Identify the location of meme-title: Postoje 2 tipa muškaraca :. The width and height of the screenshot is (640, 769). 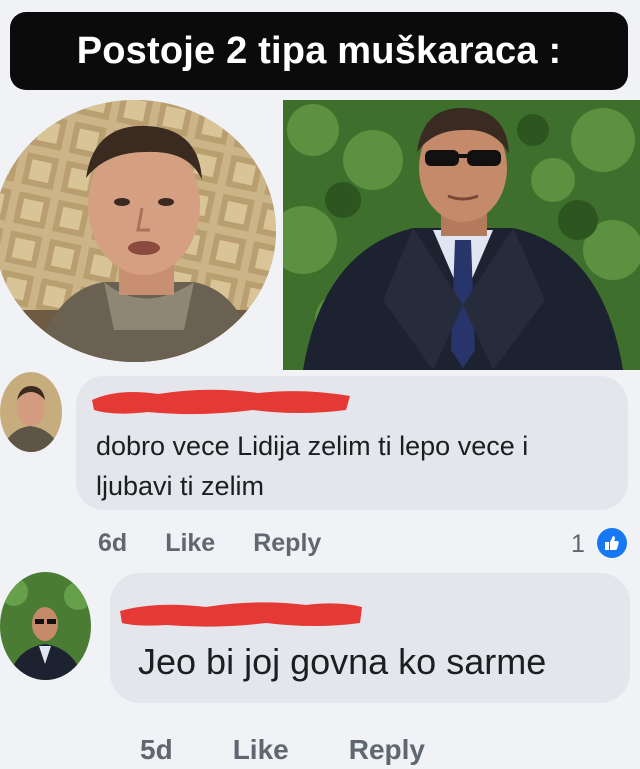
(319, 50).